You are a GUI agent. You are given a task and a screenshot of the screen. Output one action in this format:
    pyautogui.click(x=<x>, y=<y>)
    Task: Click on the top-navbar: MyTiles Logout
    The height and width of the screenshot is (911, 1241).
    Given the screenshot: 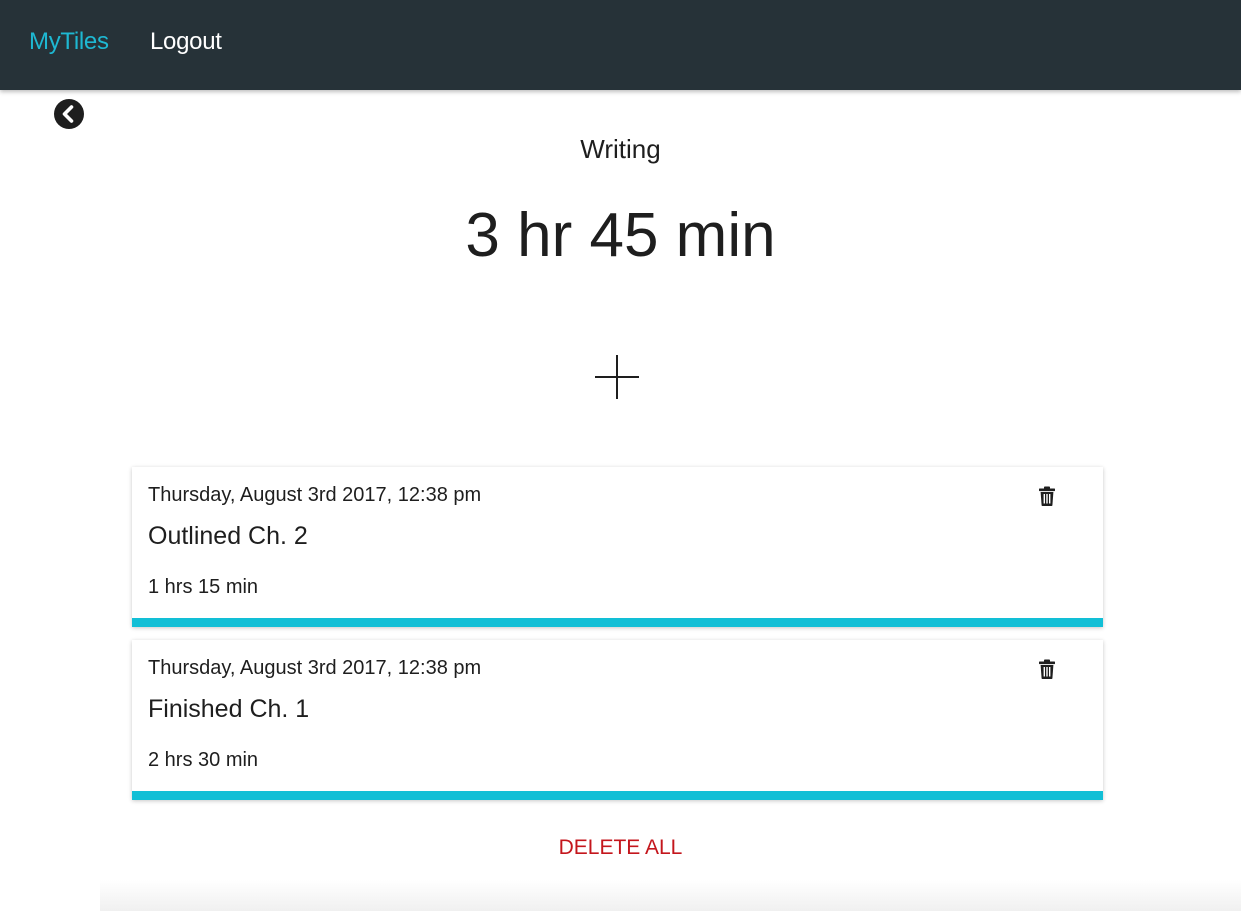 What is the action you would take?
    pyautogui.click(x=620, y=45)
    